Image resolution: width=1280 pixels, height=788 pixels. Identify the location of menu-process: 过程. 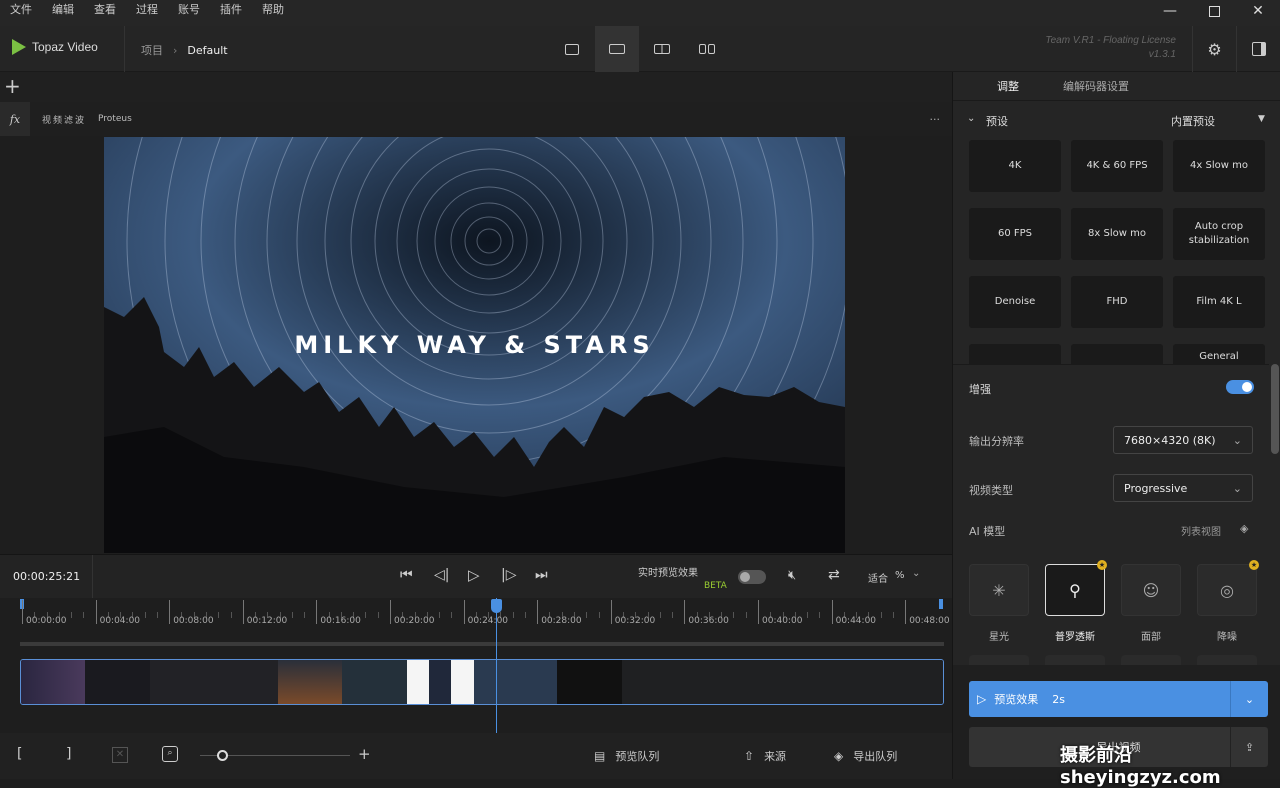
(147, 13).